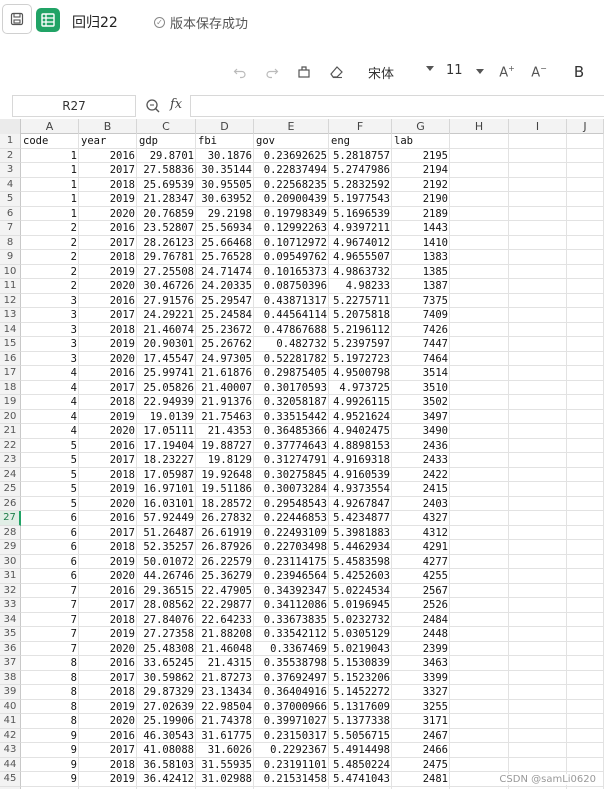 The image size is (604, 789). What do you see at coordinates (225, 692) in the screenshot?
I see `grid-cell: 23.13434` at bounding box center [225, 692].